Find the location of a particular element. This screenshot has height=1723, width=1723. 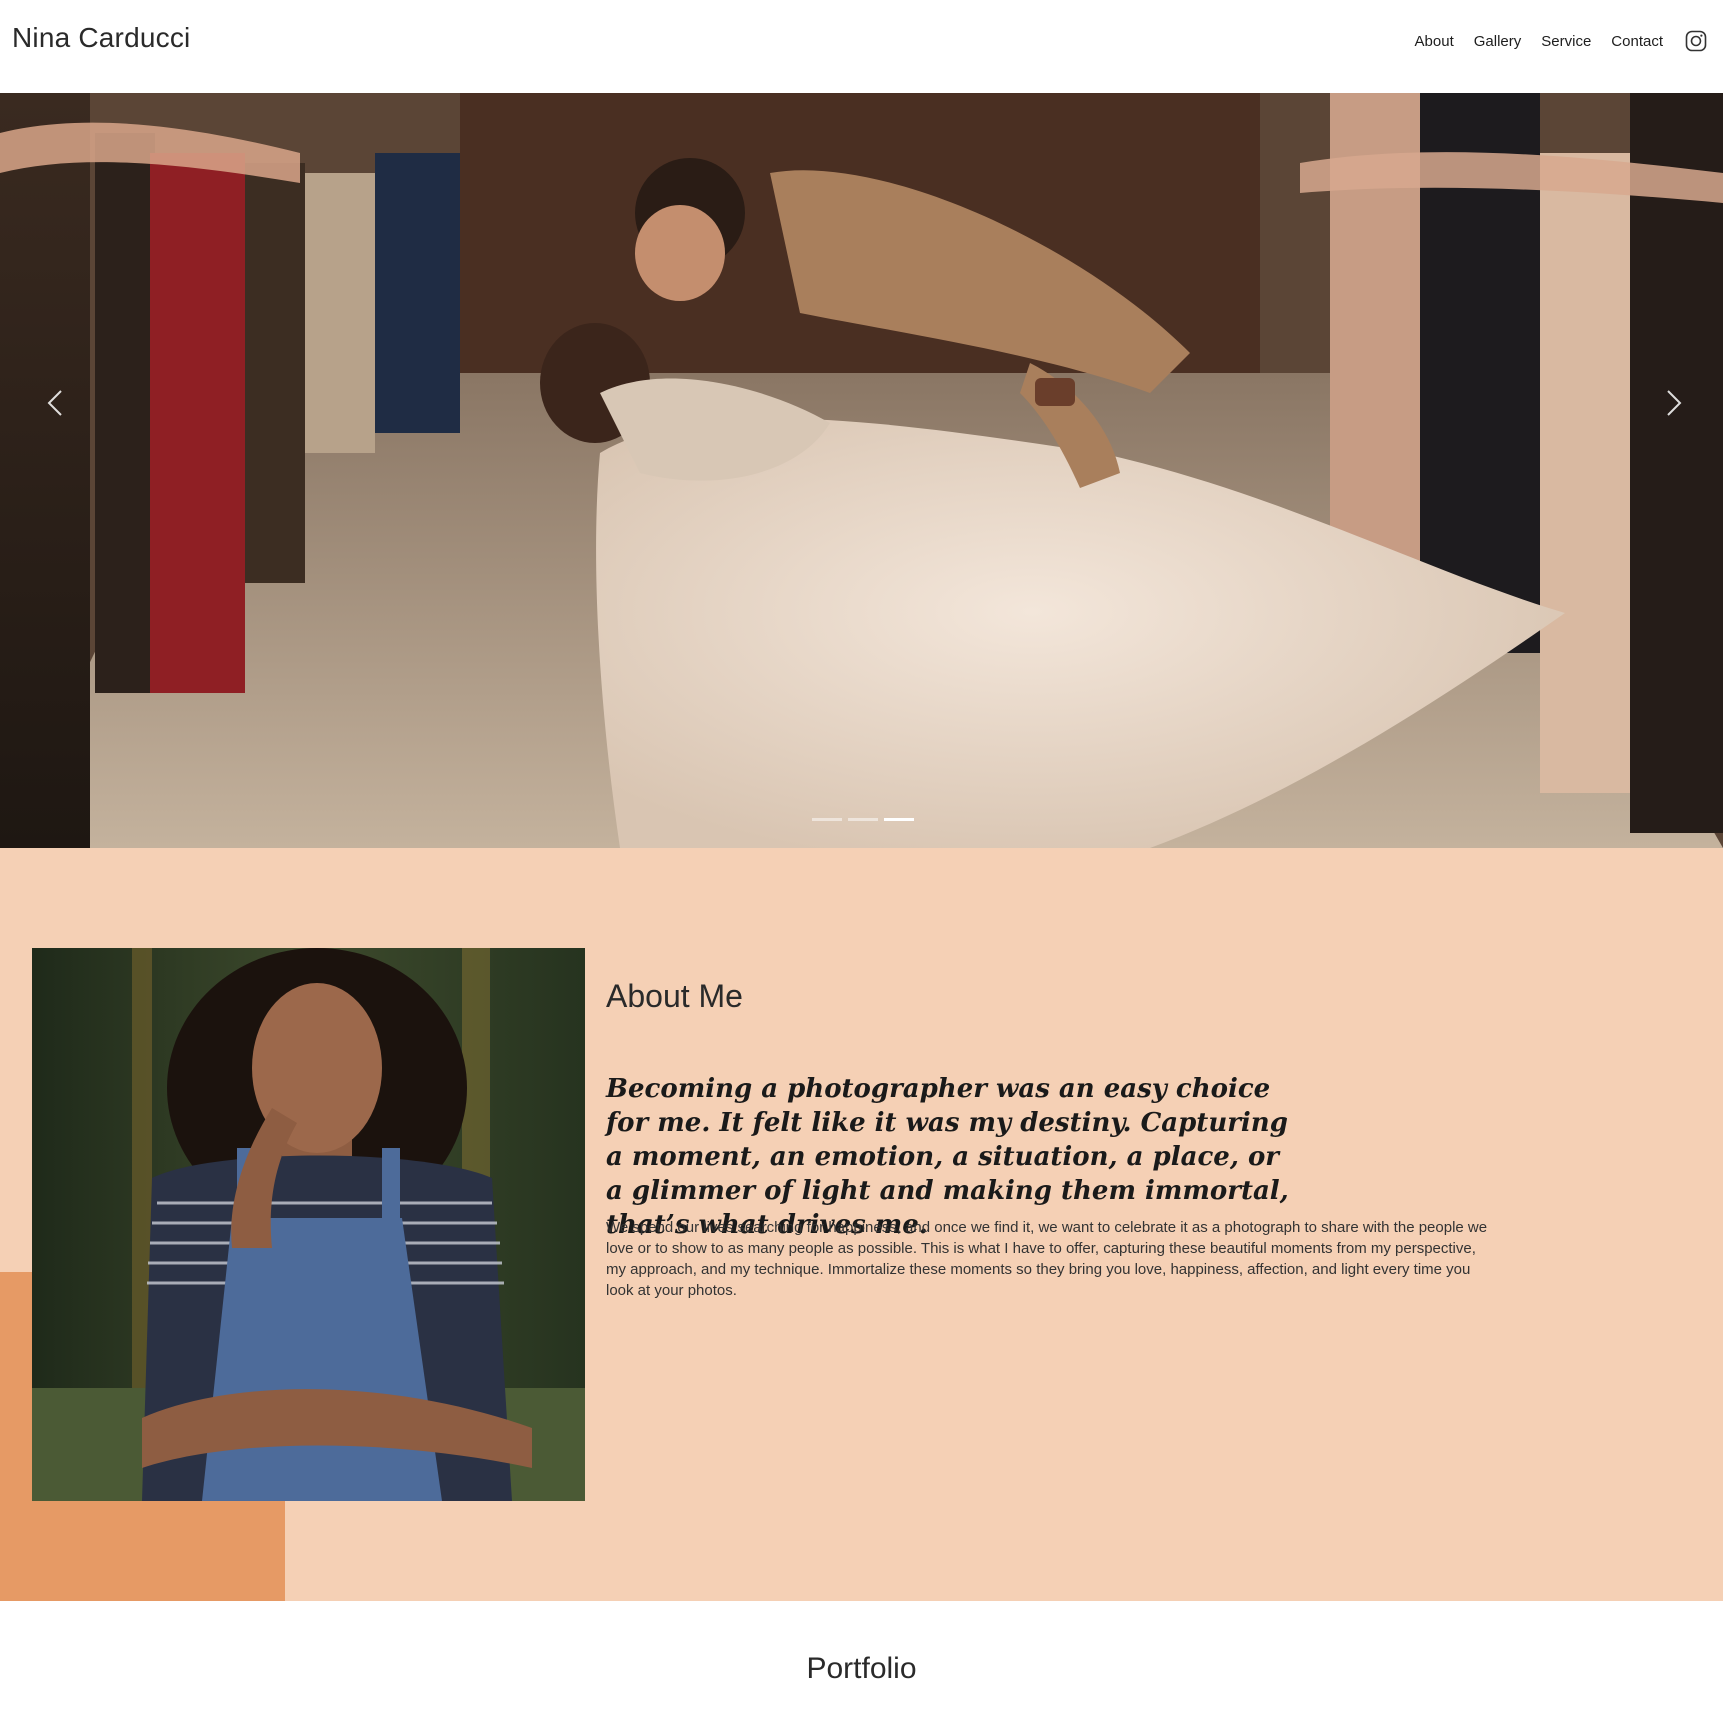

about-title: About Me is located at coordinates (674, 996).